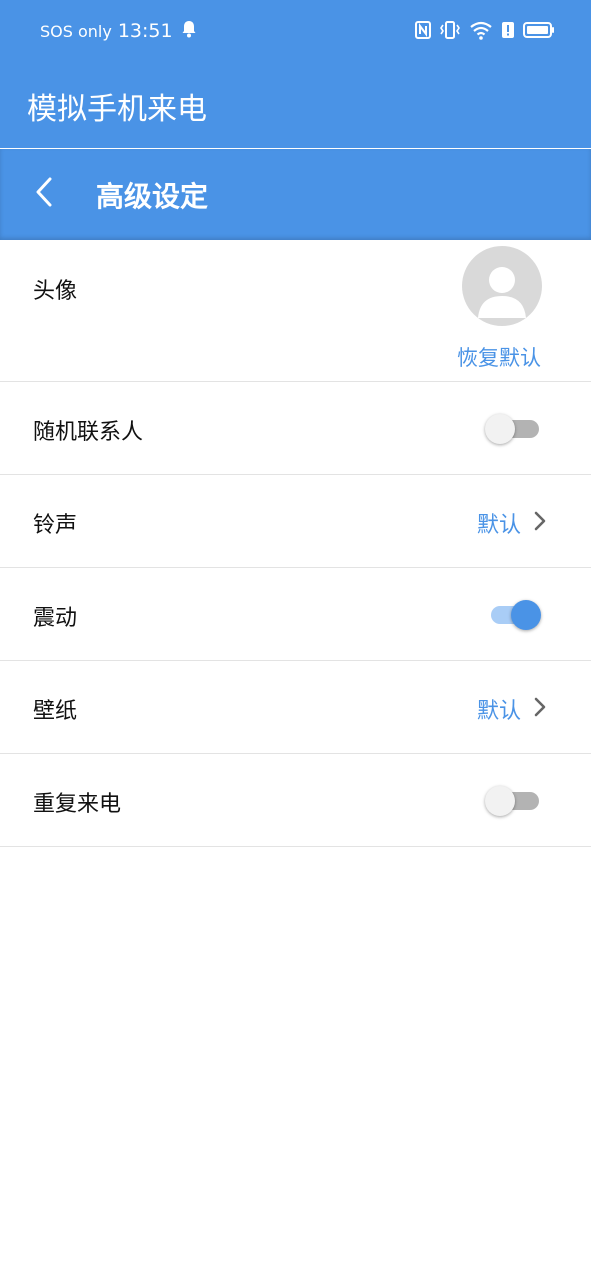 The image size is (591, 1280). What do you see at coordinates (117, 109) in the screenshot?
I see `app-title: 模拟手机来电` at bounding box center [117, 109].